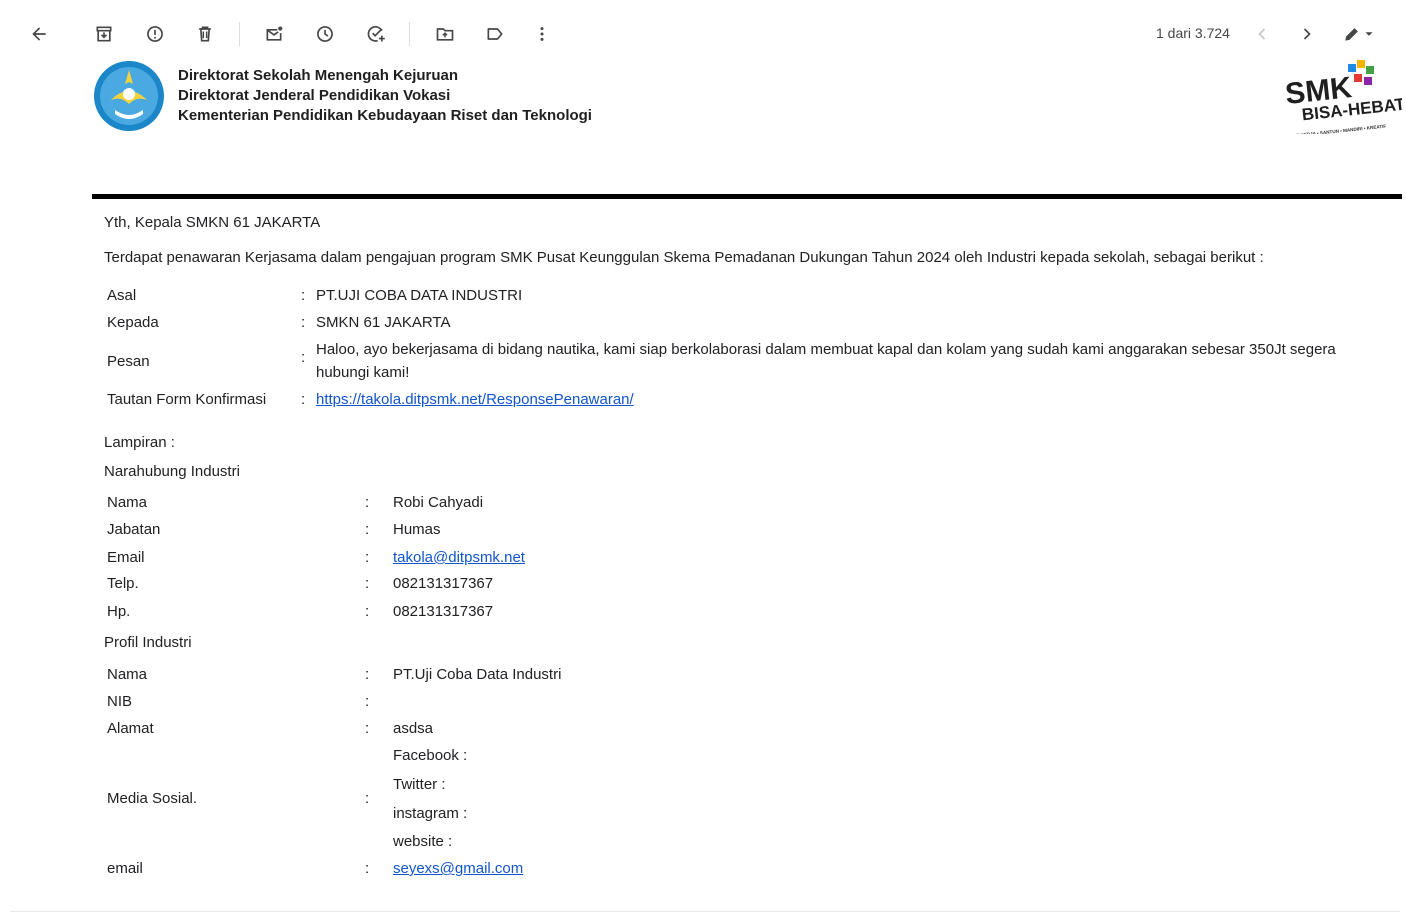  I want to click on add-task-icon, so click(376, 34).